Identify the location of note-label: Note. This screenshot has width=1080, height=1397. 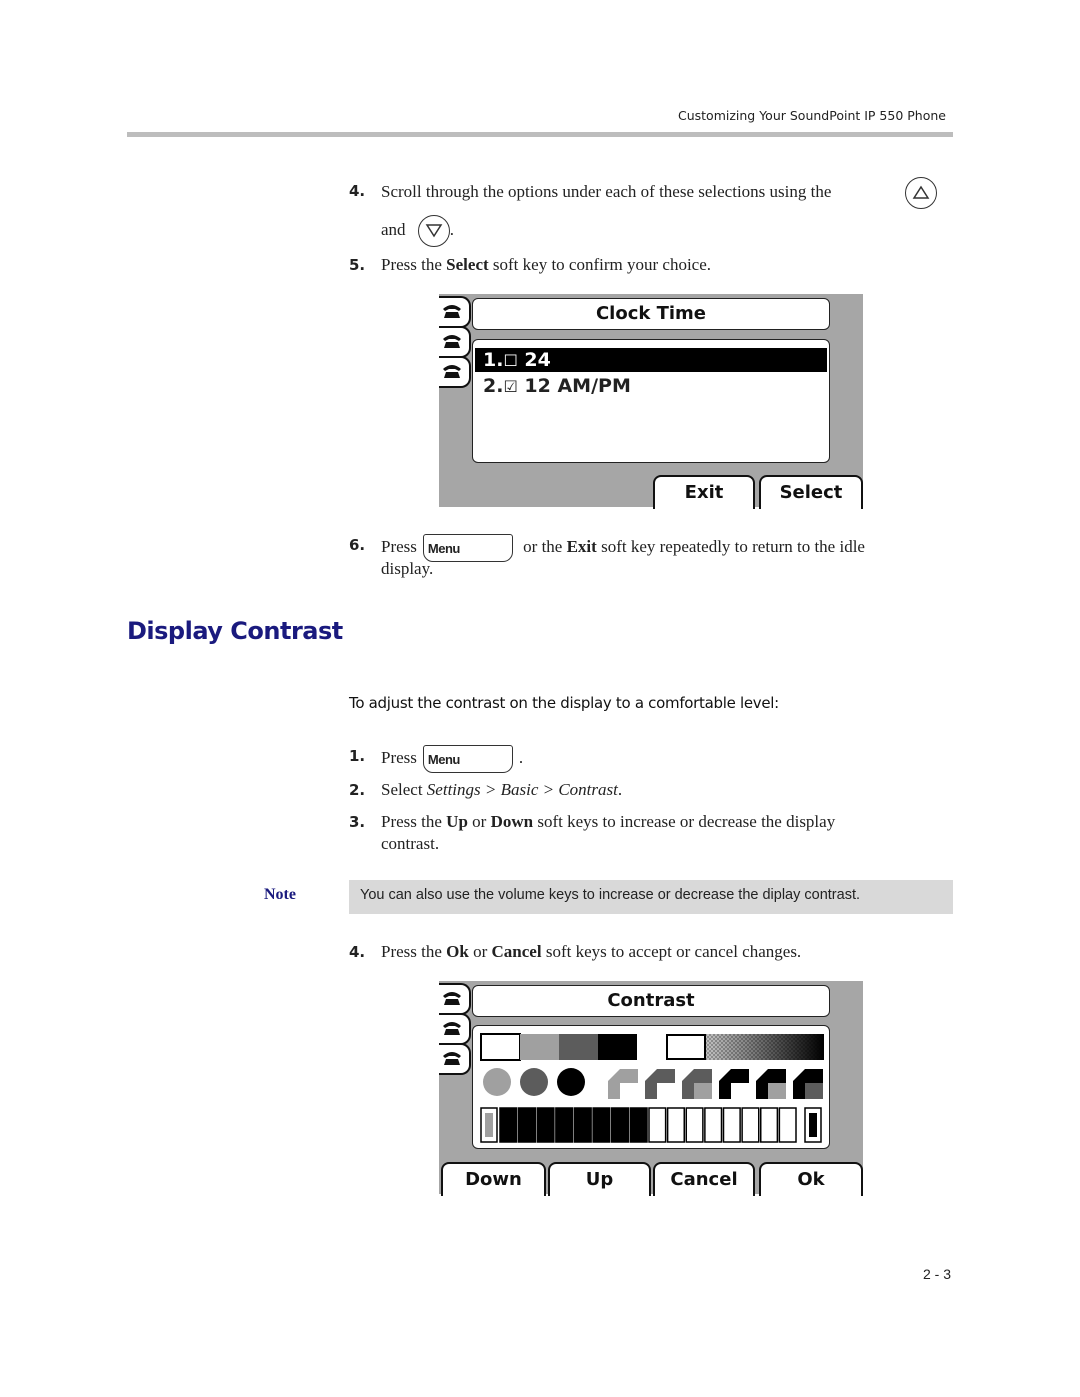
(280, 894).